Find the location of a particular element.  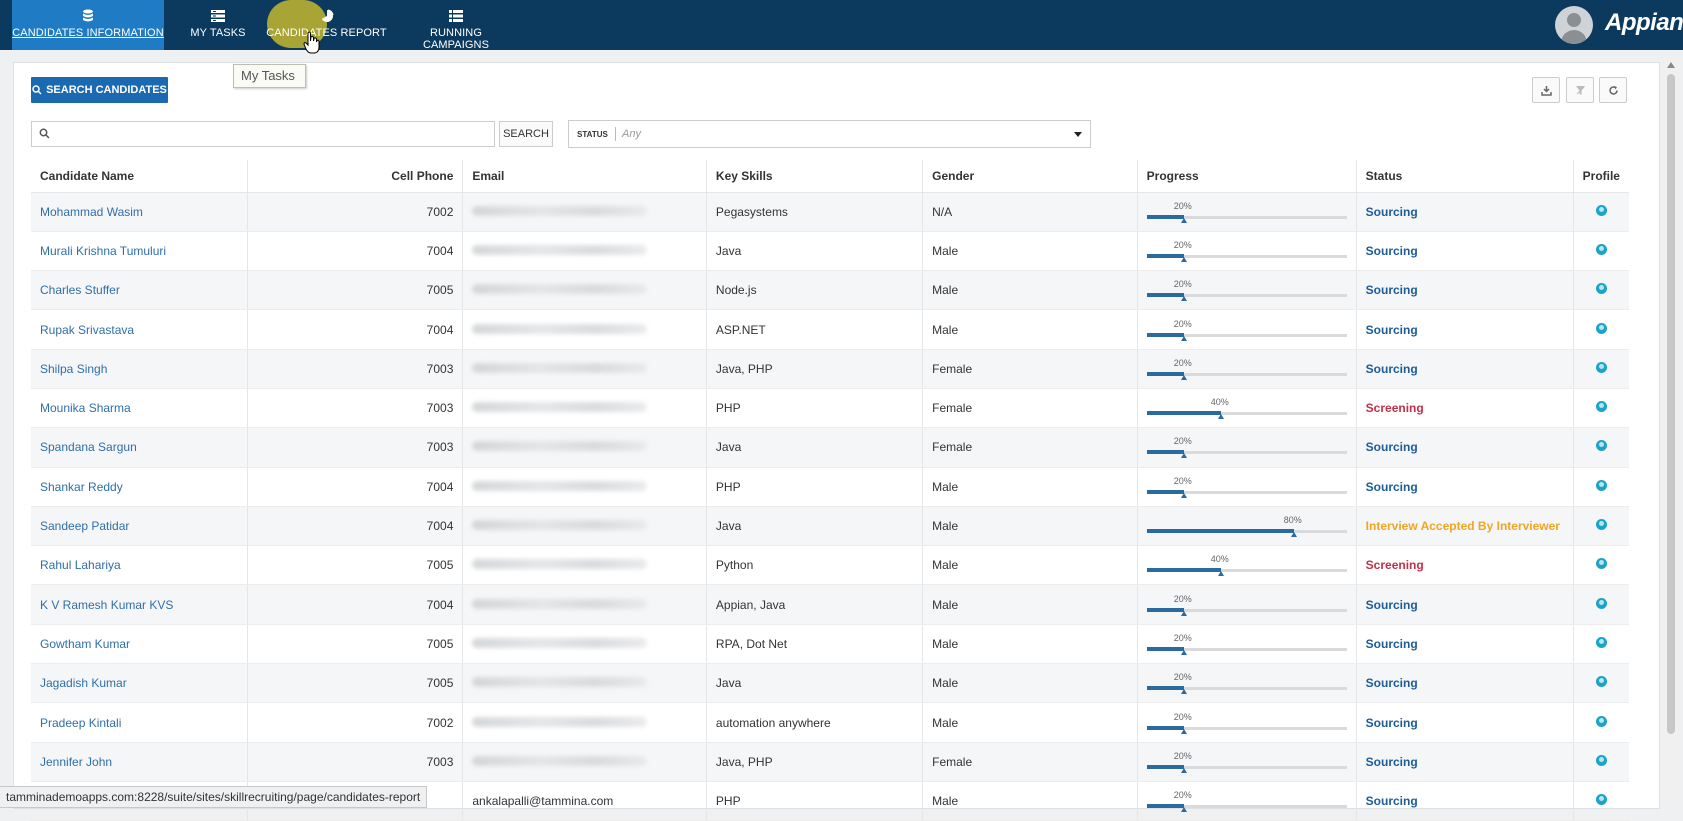

tab-my-tasks: MY TASKS is located at coordinates (218, 25).